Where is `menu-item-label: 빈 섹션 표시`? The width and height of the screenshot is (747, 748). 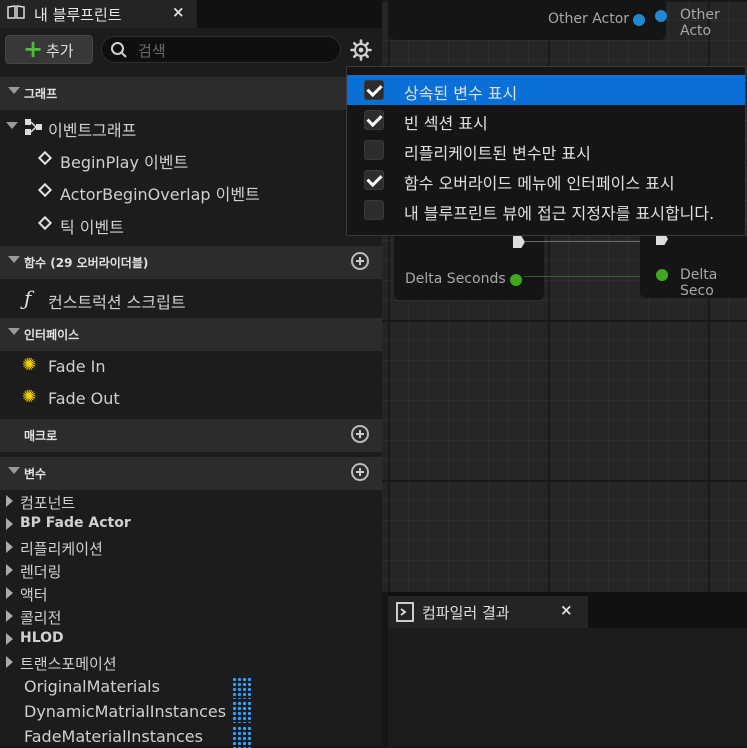
menu-item-label: 빈 섹션 표시 is located at coordinates (446, 123).